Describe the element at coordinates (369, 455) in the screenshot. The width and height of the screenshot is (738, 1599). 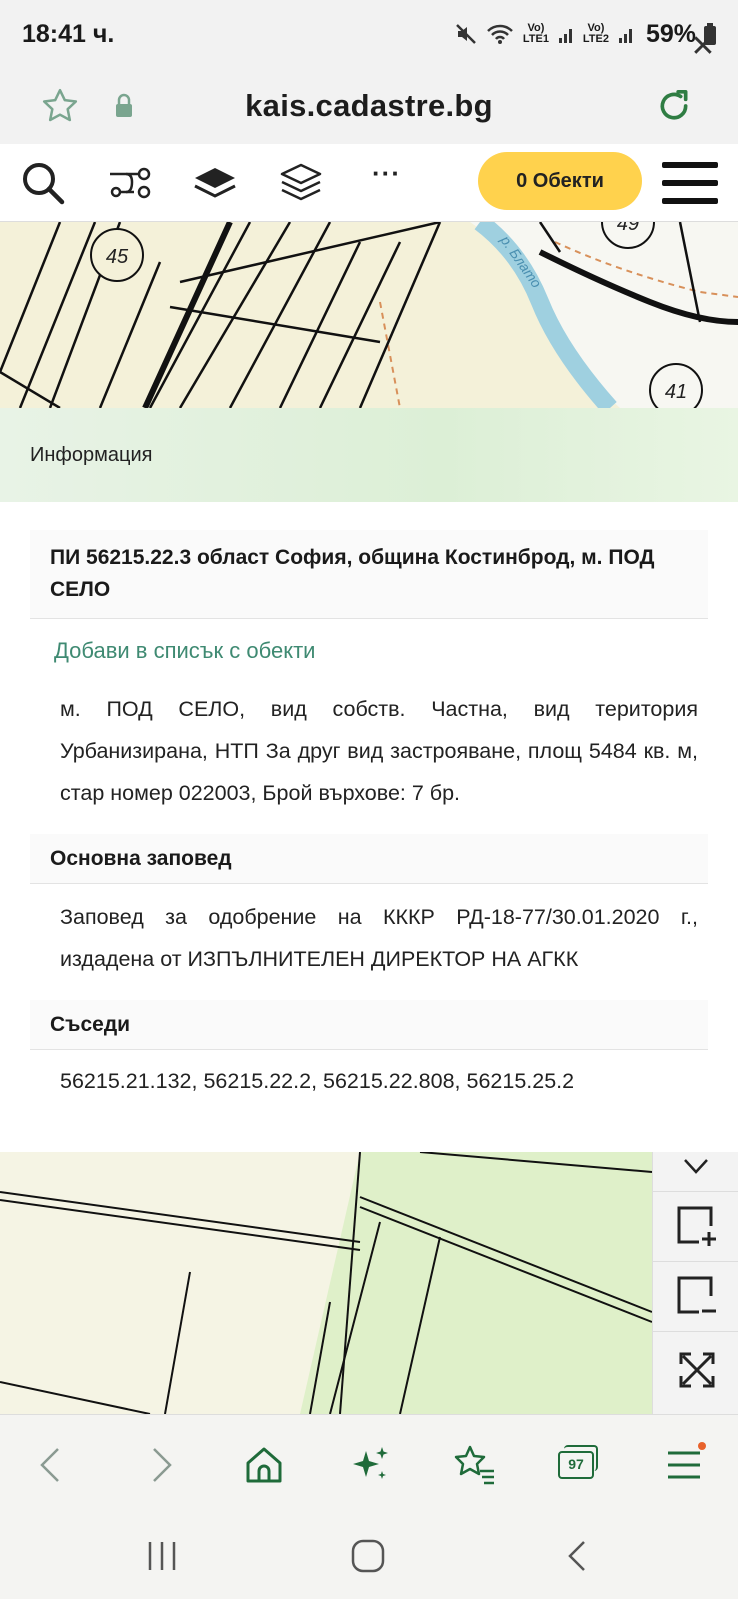
I see `info-panel-header: Информация` at that location.